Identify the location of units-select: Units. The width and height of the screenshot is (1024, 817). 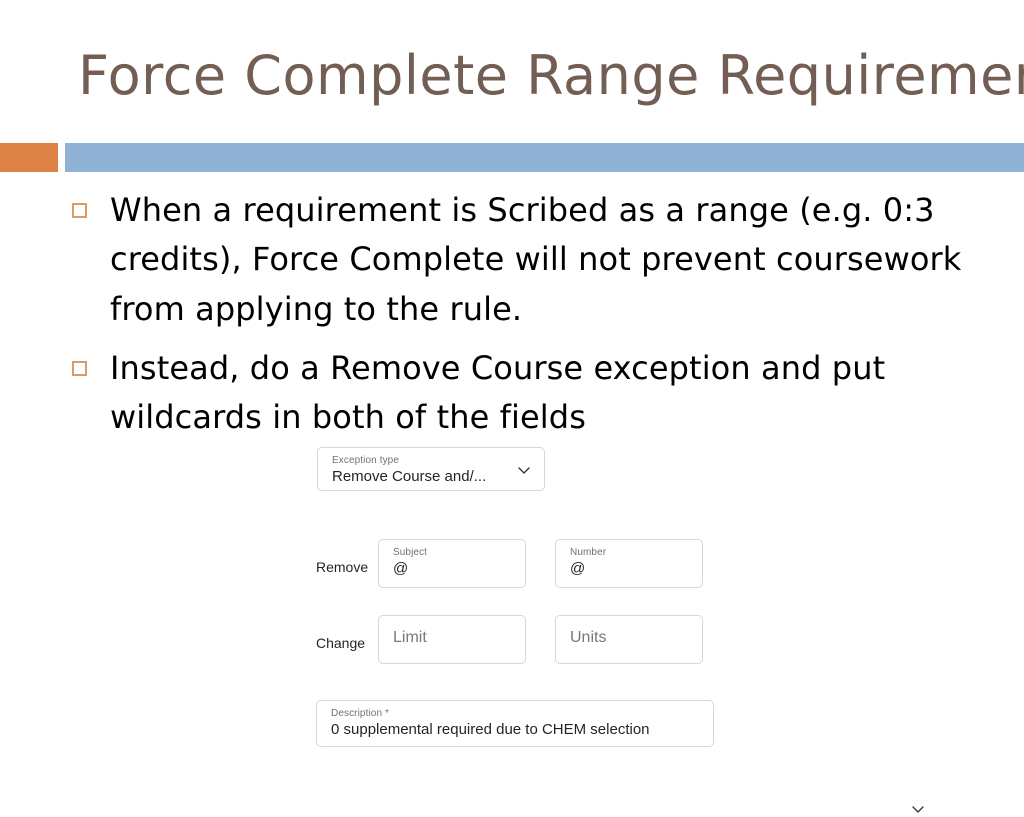
(739, 714).